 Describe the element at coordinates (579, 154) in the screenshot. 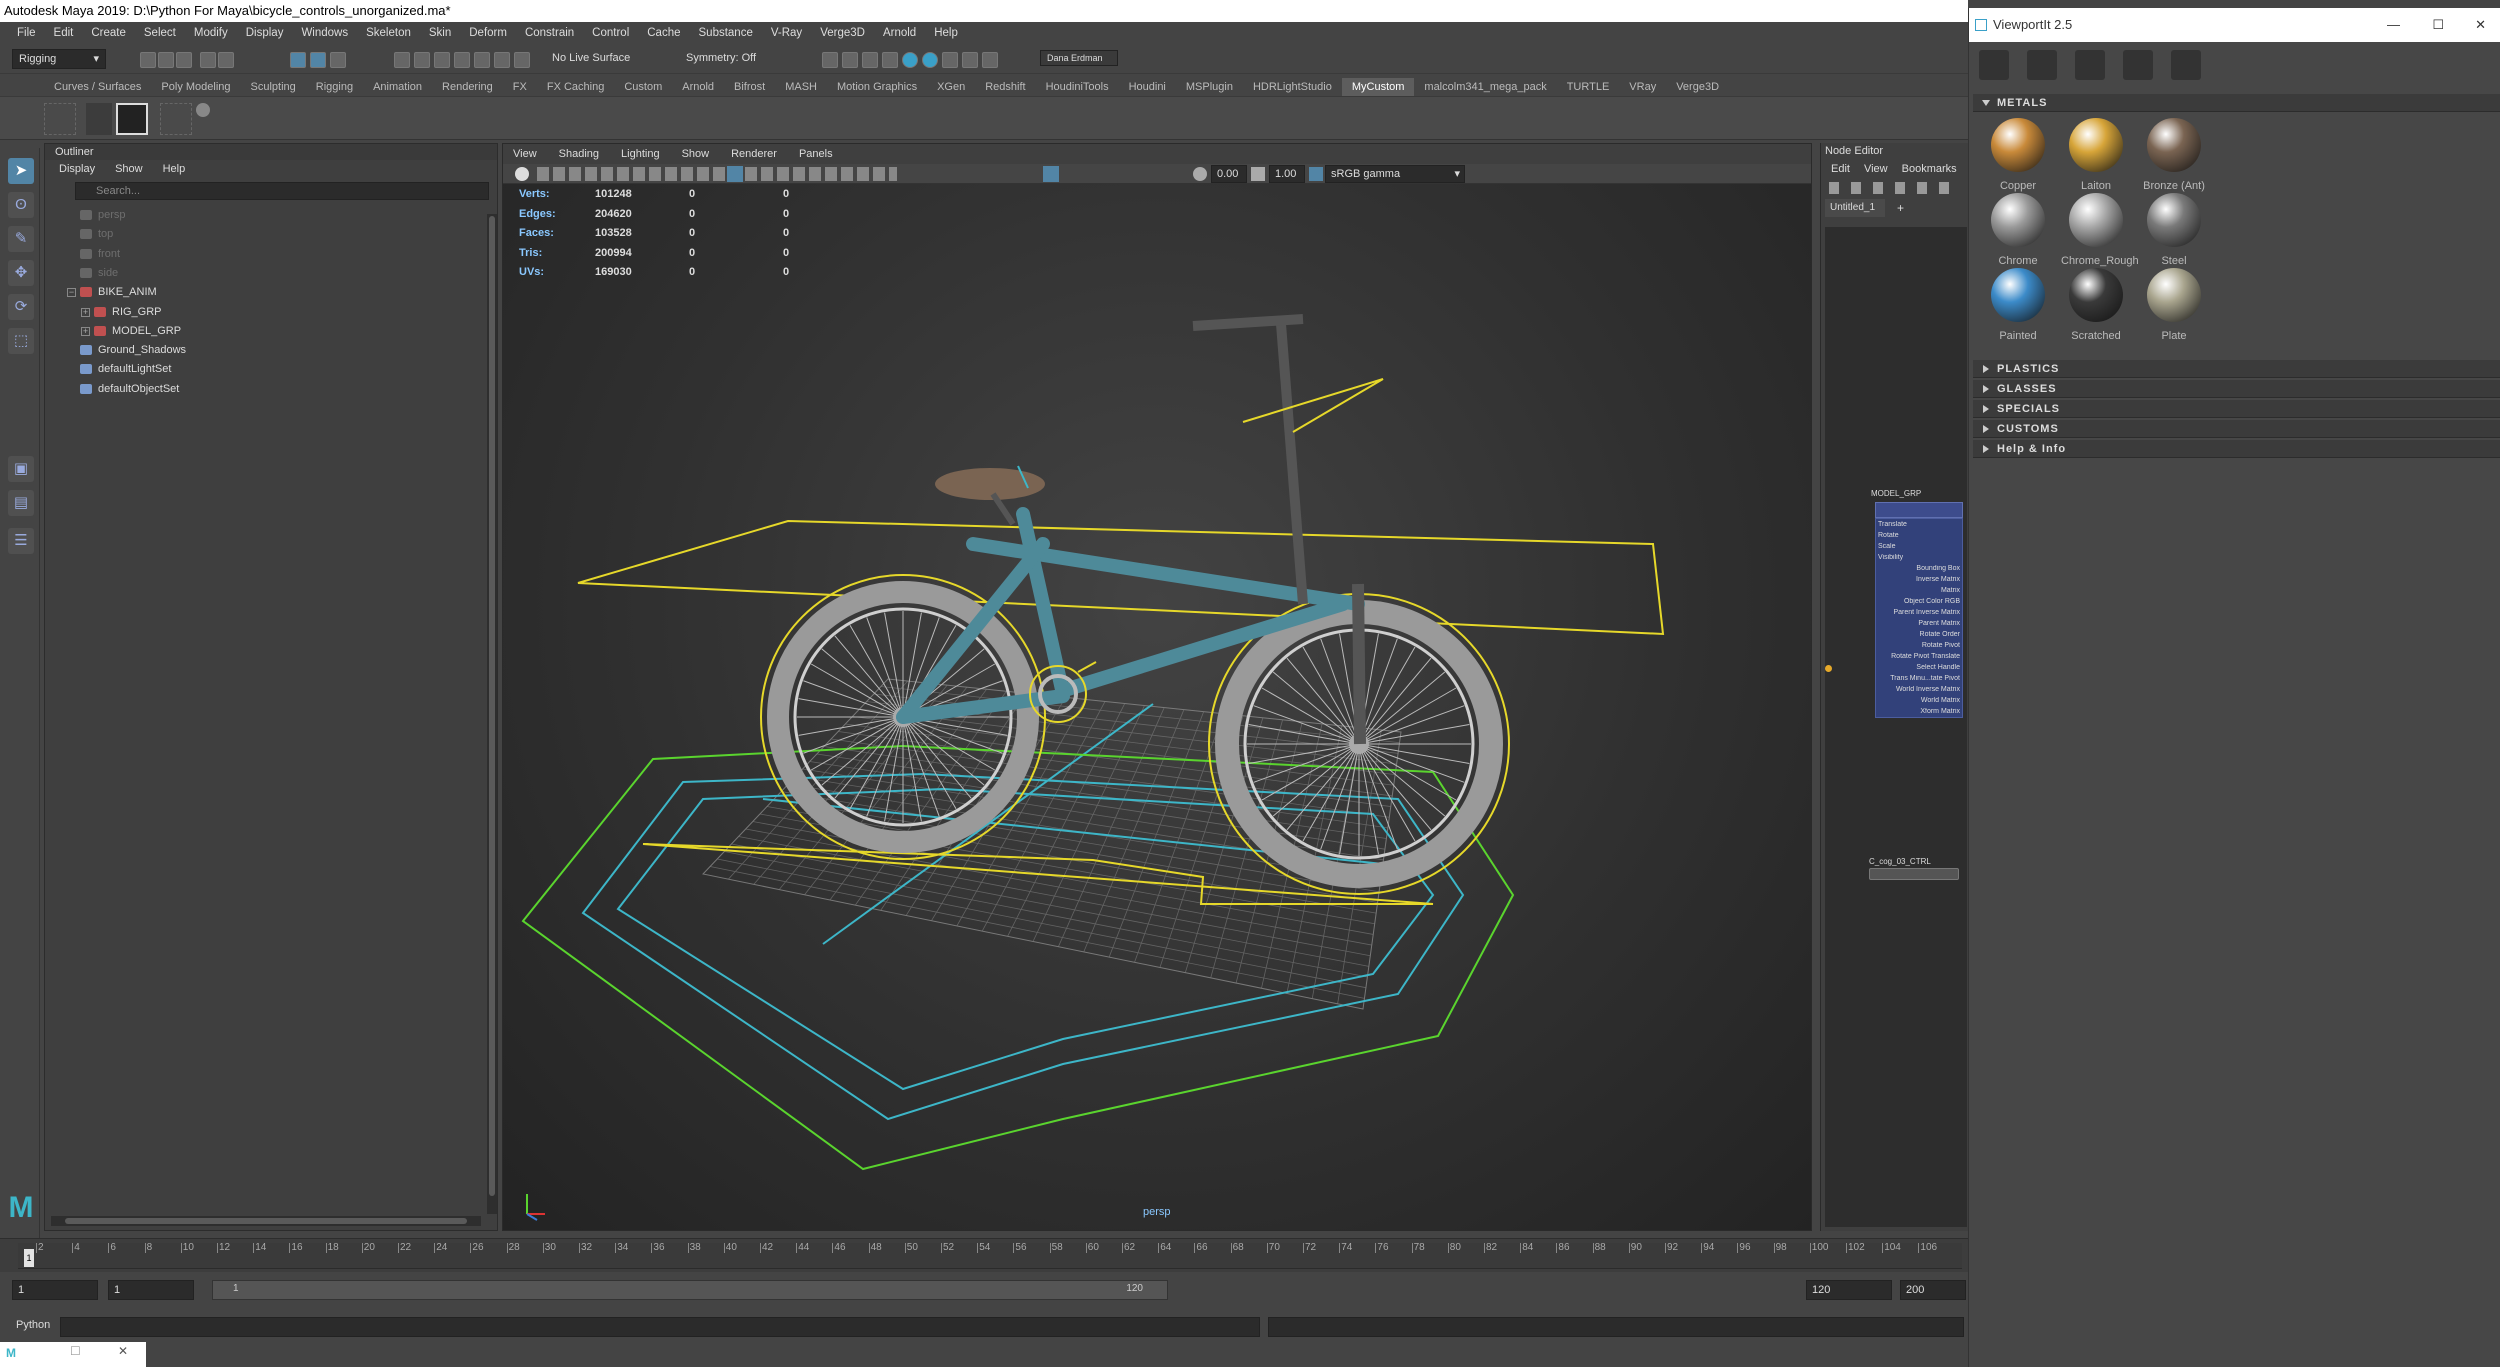

I see `viewport-menu-shading: Shading` at that location.